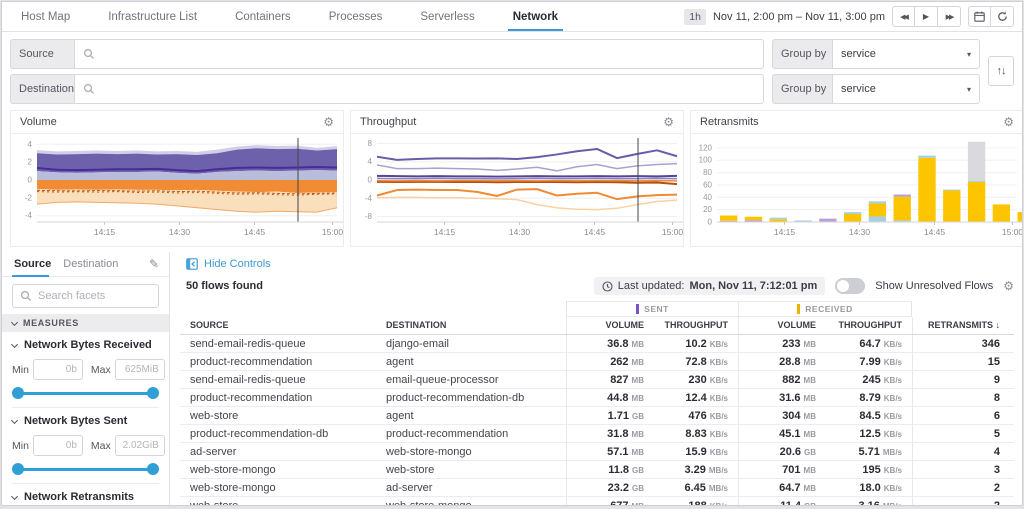 The width and height of the screenshot is (1024, 509). I want to click on column-header-sent-volume: VOLUME, so click(610, 325).